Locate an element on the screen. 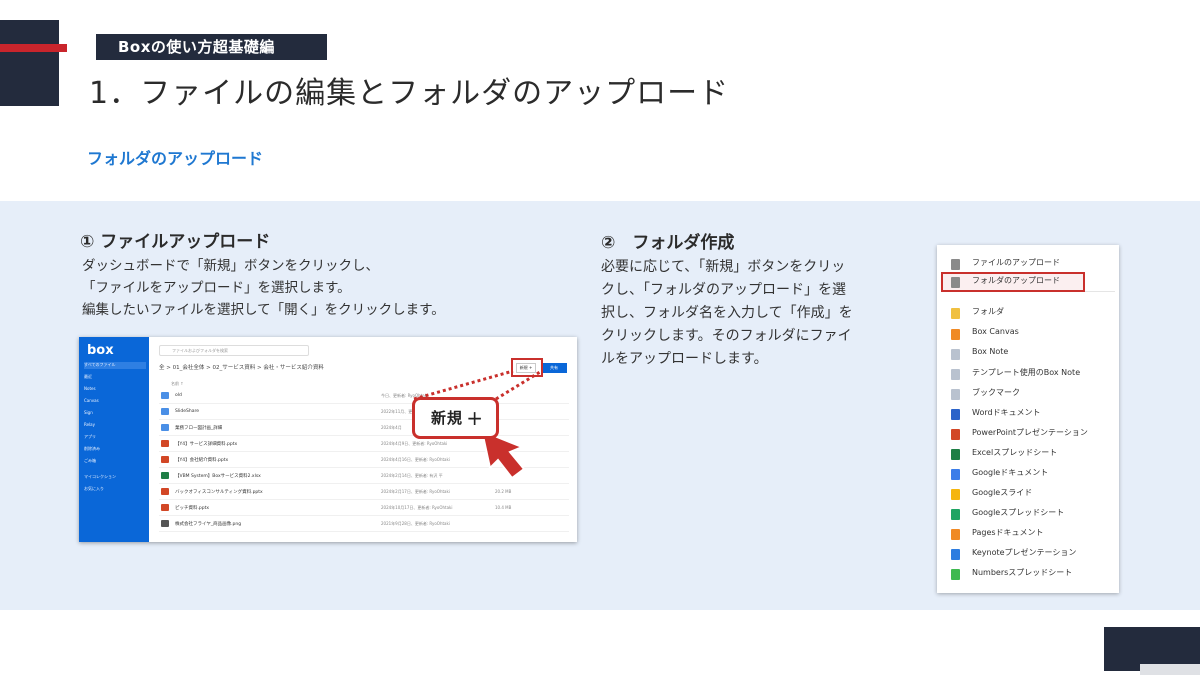  menu-item-label: ブックマーク is located at coordinates (996, 392).